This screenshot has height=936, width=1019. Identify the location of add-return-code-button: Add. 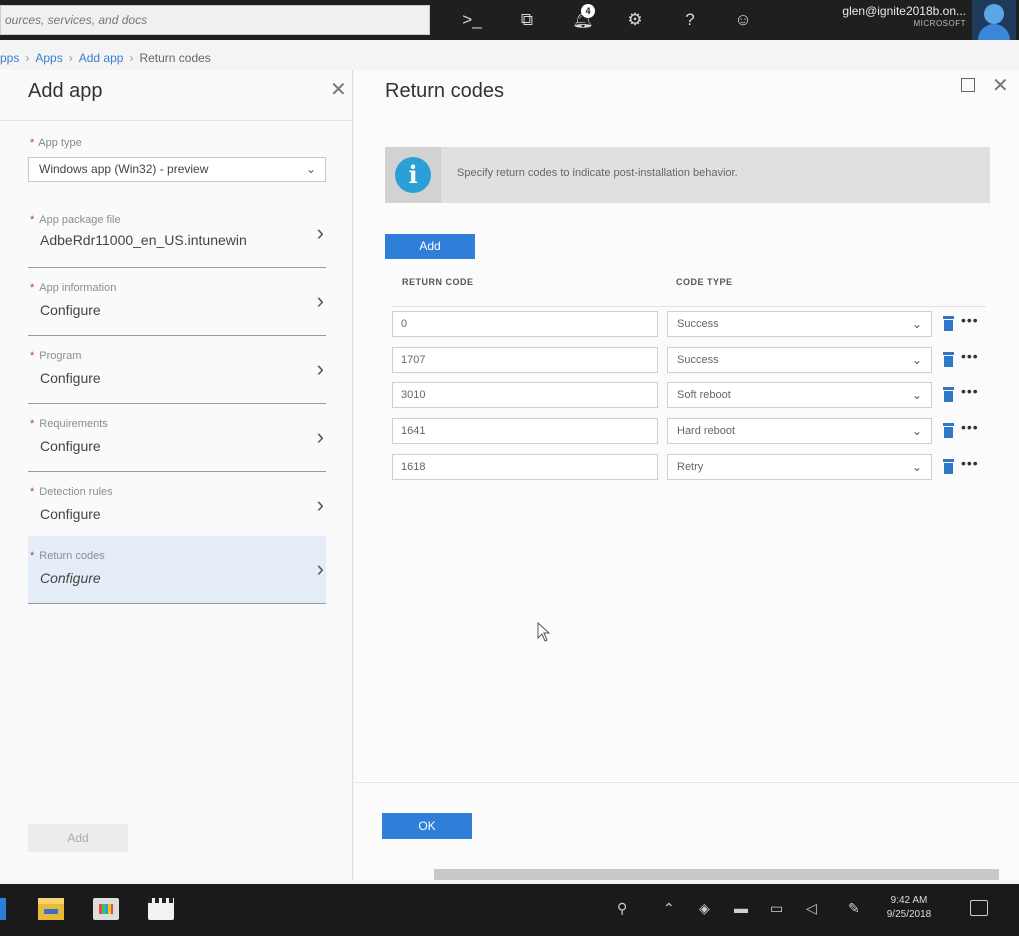
(430, 246).